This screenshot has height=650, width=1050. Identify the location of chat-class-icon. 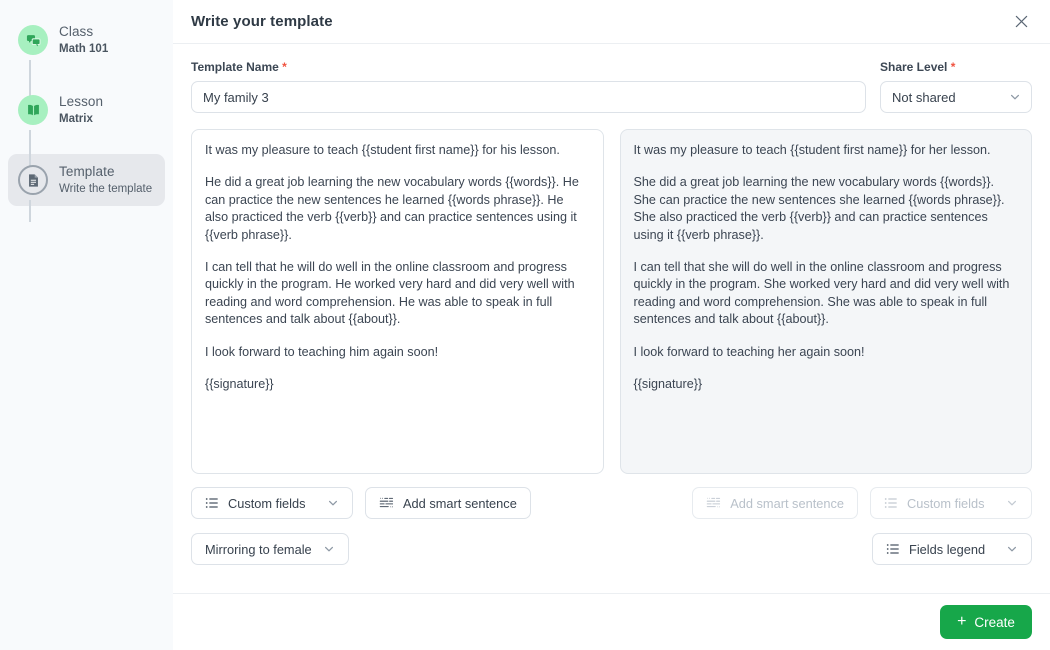
(33, 40).